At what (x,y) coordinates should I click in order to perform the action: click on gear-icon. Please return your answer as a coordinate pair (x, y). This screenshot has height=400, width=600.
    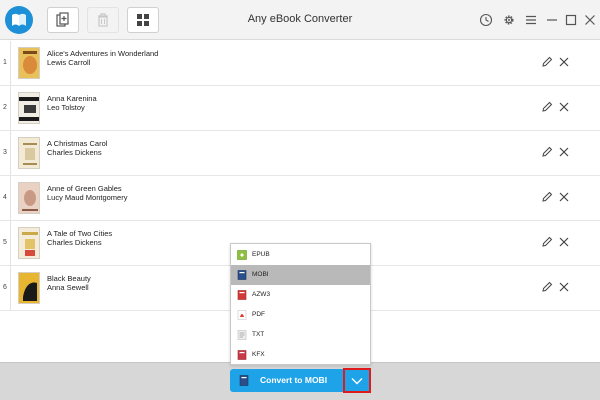
    Looking at the image, I should click on (509, 20).